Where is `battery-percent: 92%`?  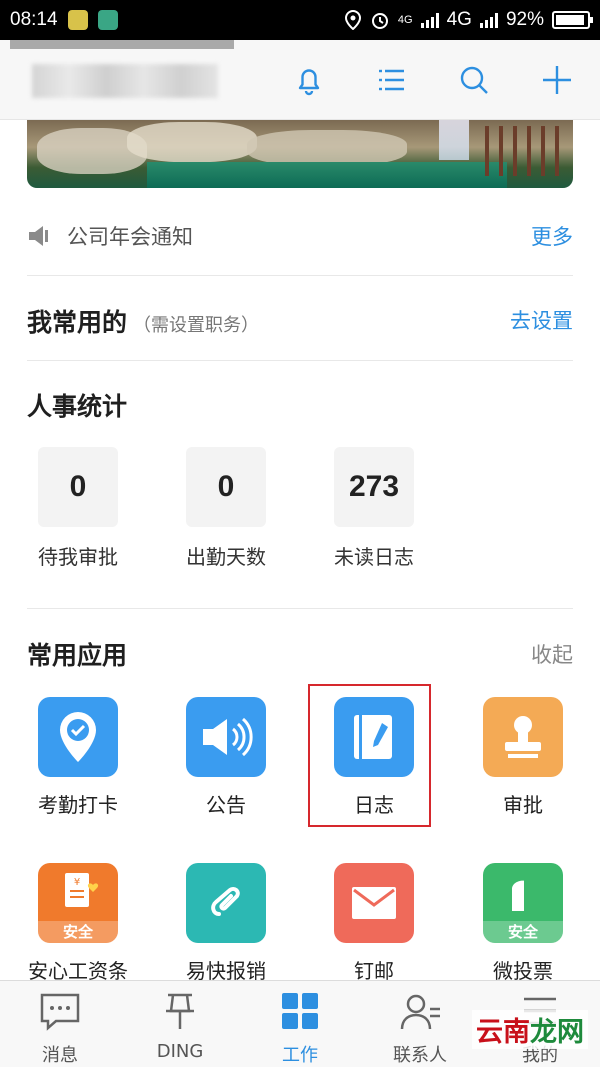
battery-percent: 92% is located at coordinates (524, 19).